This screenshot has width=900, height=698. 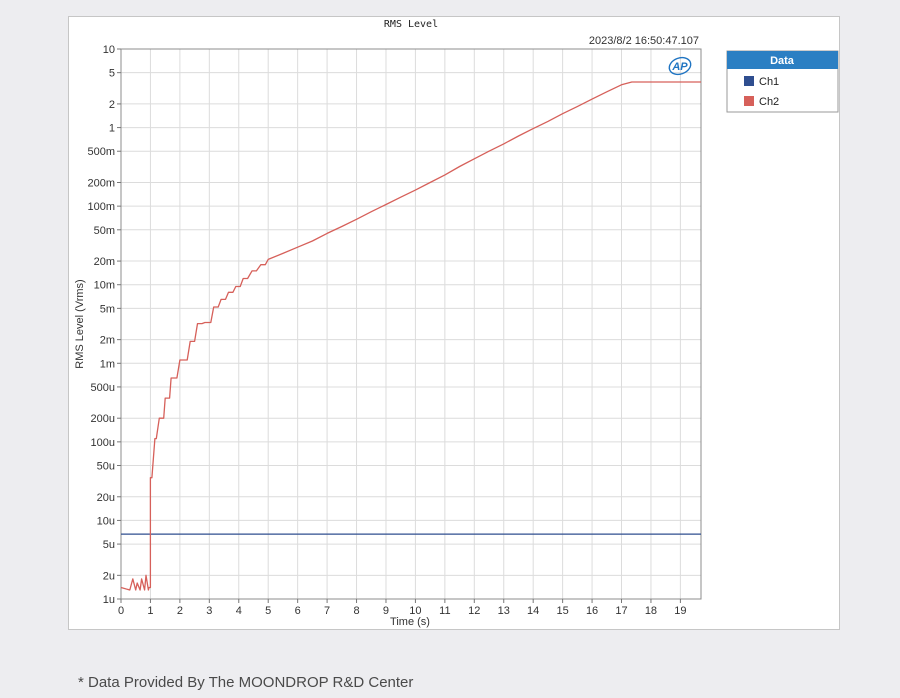 What do you see at coordinates (410, 622) in the screenshot?
I see `x-axis-label: Time (s)` at bounding box center [410, 622].